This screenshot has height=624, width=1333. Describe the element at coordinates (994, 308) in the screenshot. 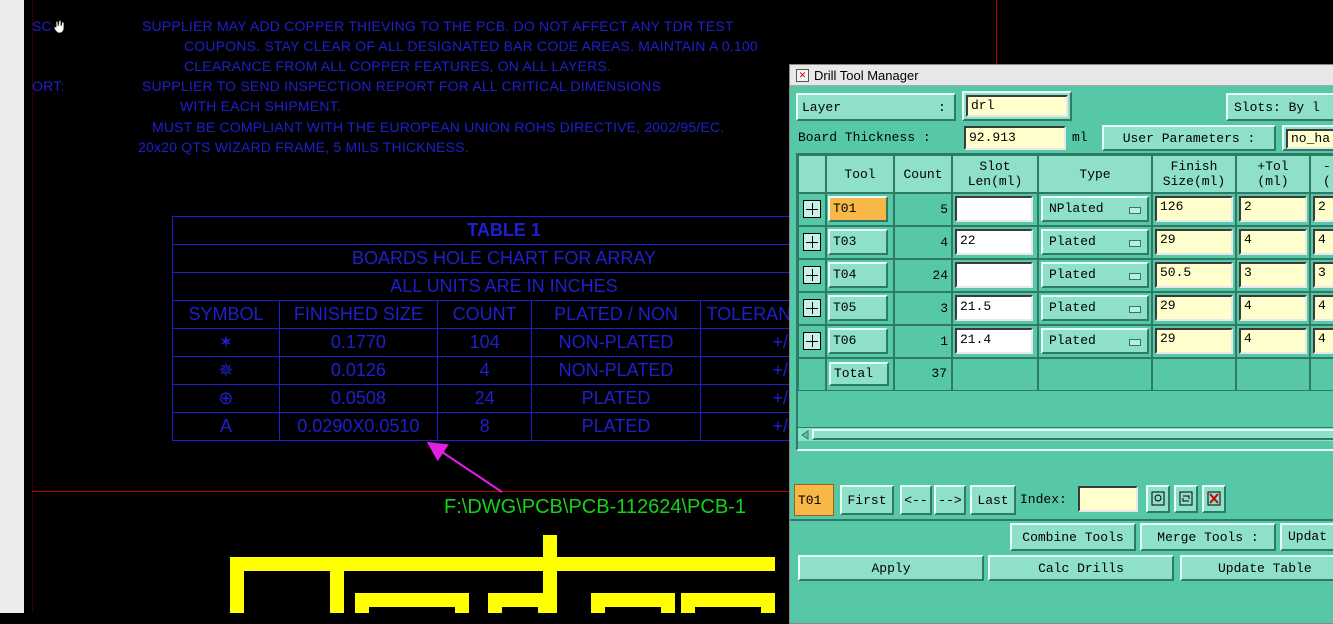

I see `slot-length-input: 21.5` at that location.